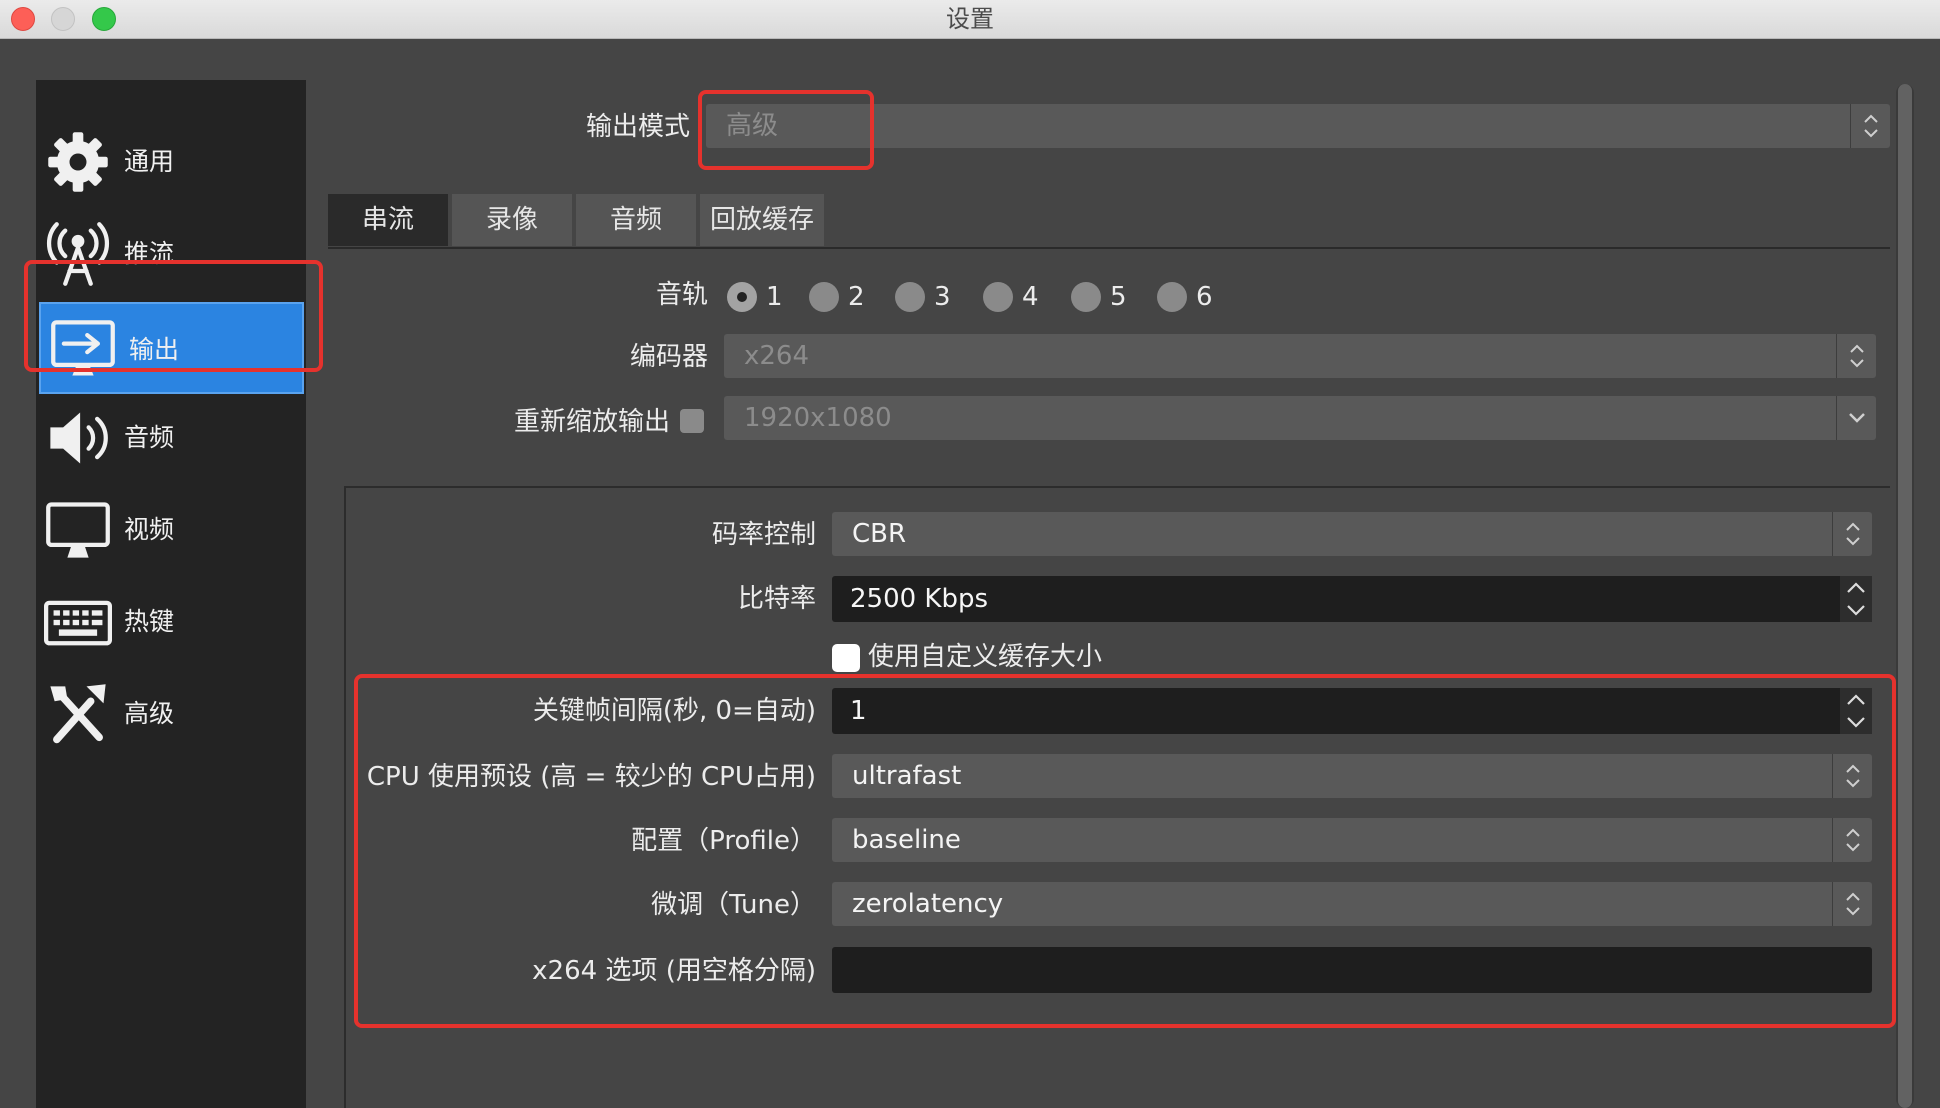 The image size is (1940, 1108). What do you see at coordinates (856, 297) in the screenshot?
I see `radio-label: 2` at bounding box center [856, 297].